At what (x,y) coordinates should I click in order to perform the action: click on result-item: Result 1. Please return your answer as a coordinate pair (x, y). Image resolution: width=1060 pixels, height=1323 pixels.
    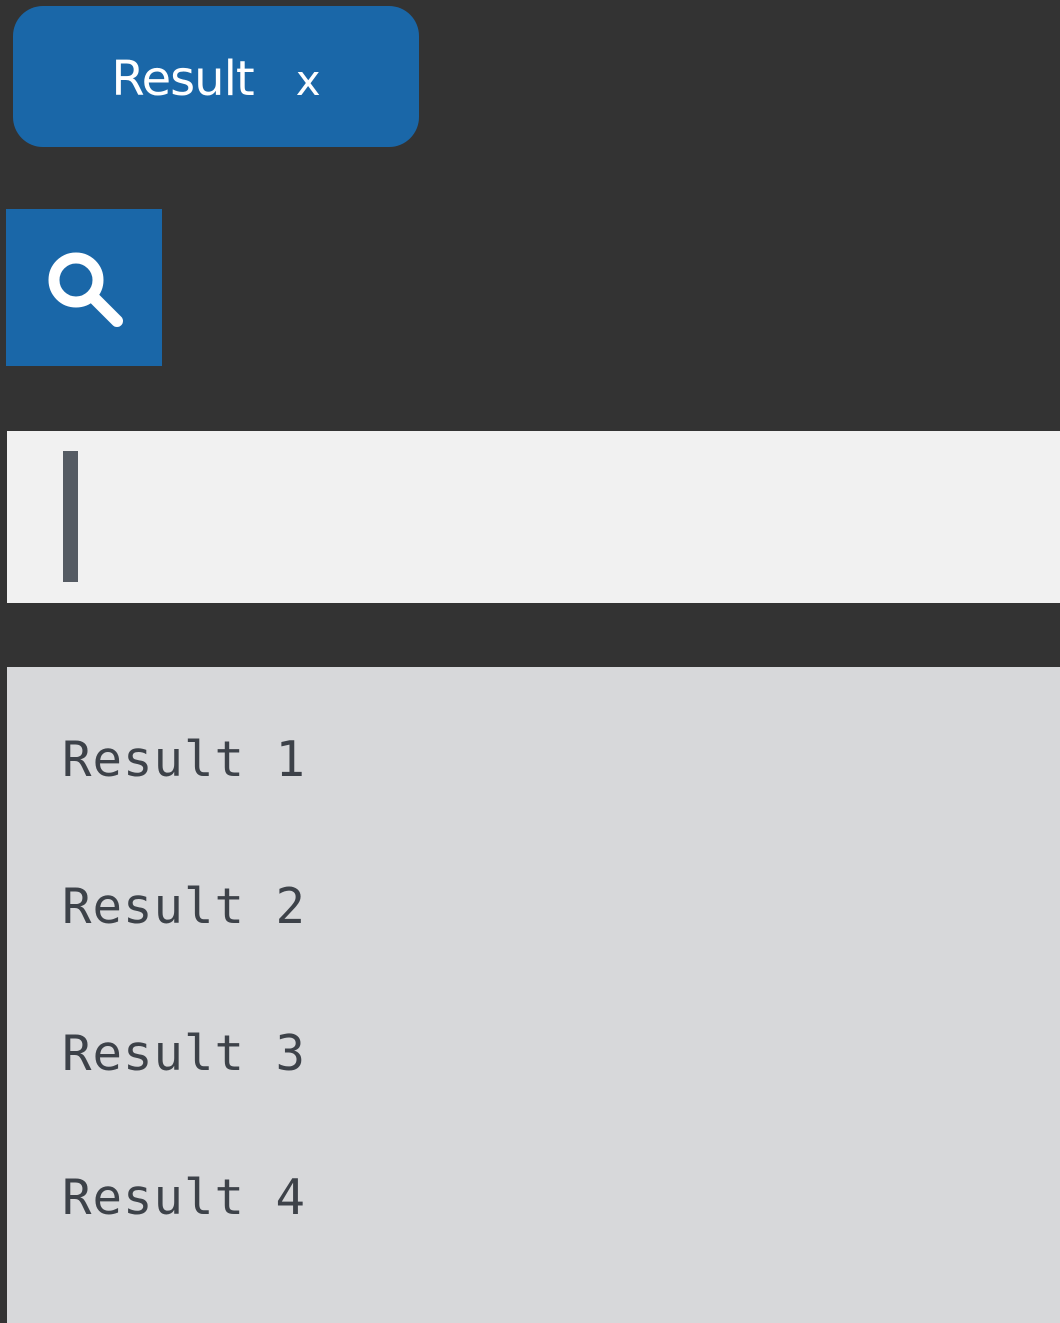
    Looking at the image, I should click on (362, 760).